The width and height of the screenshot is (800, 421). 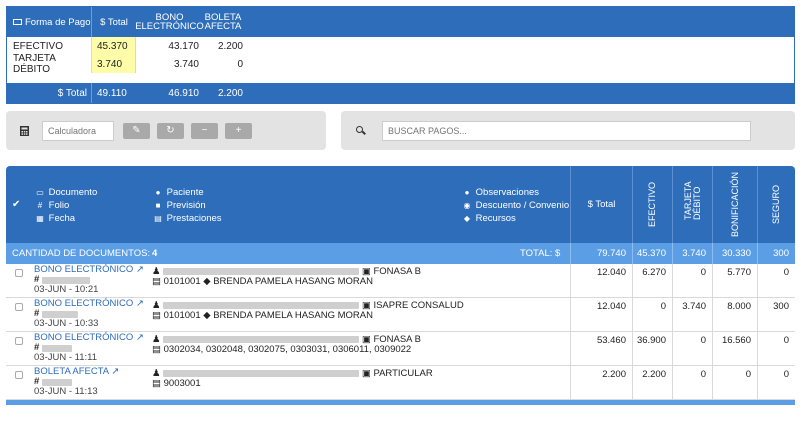 I want to click on row-document: BONO ELECTRÓNICO ↗ # 03-JUN - 10:21, so click(x=89, y=280).